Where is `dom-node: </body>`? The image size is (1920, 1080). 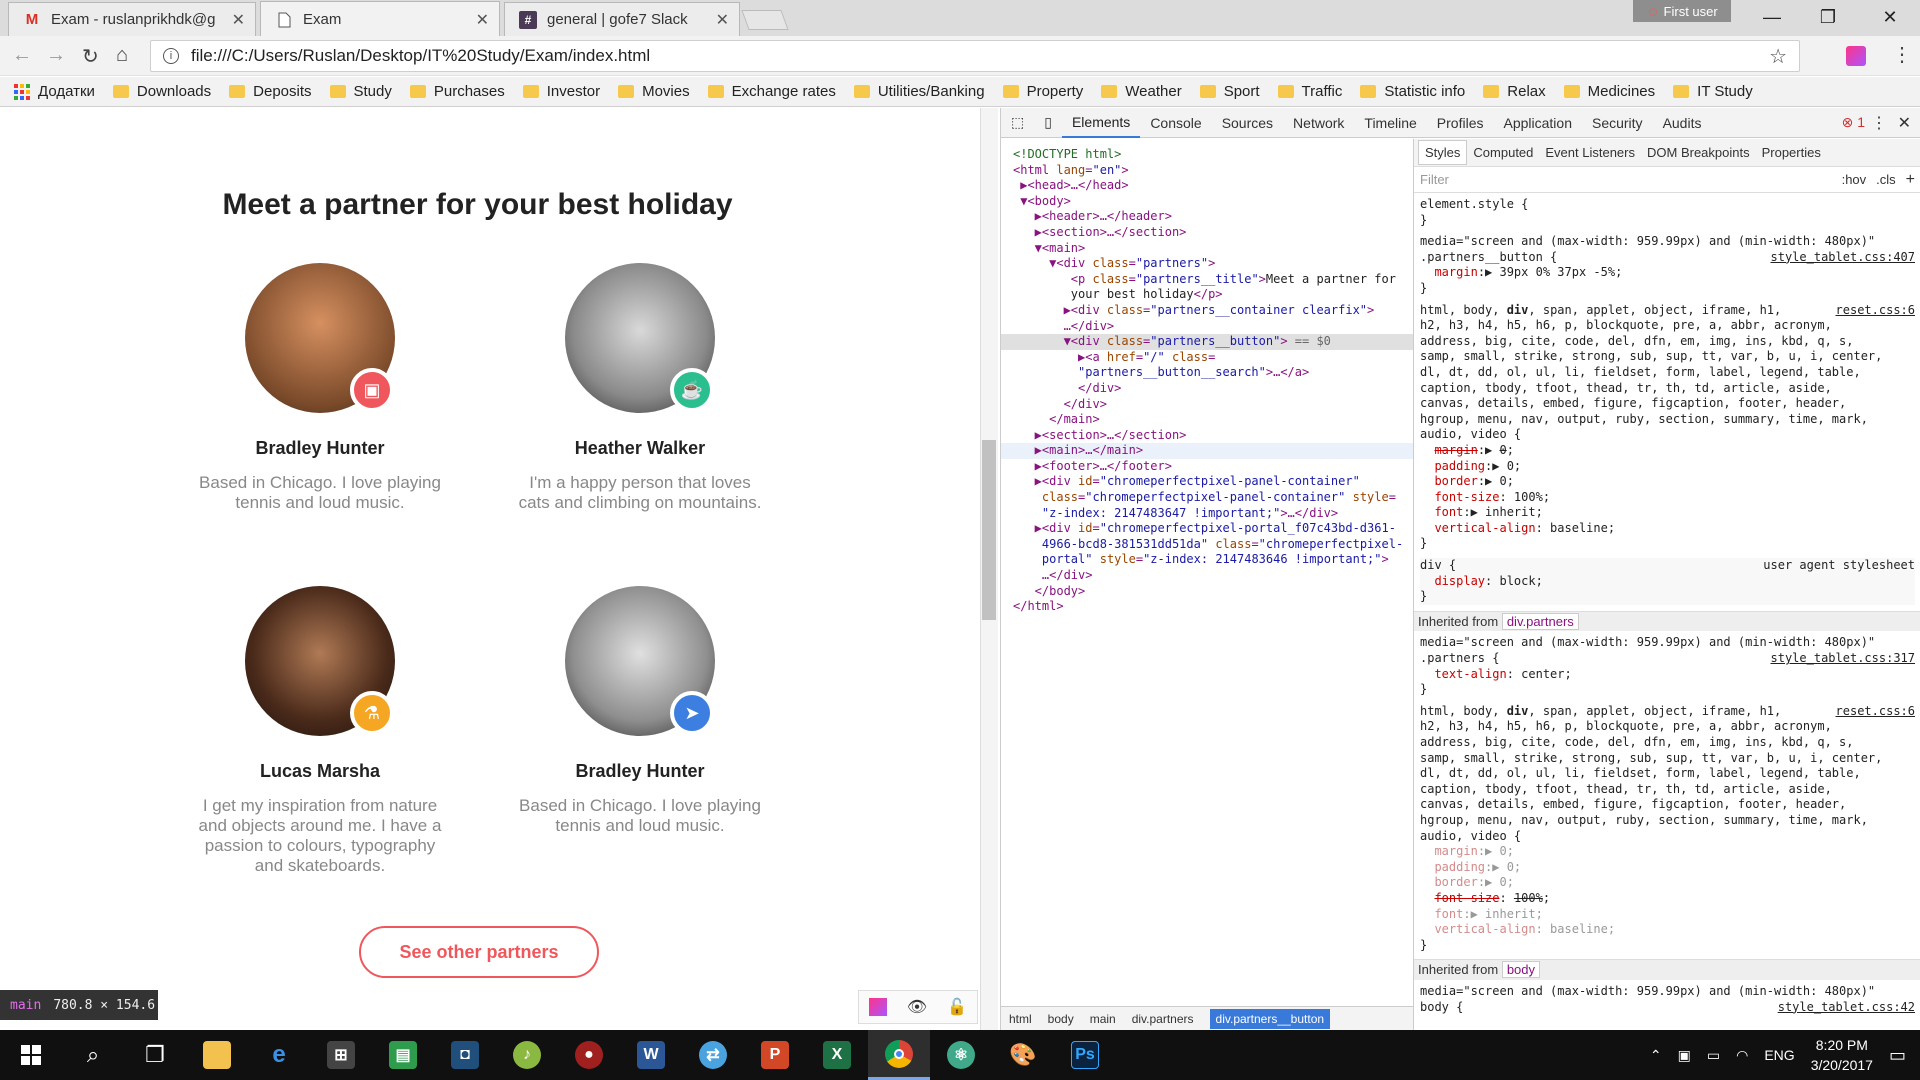
dom-node: </body> is located at coordinates (1207, 592).